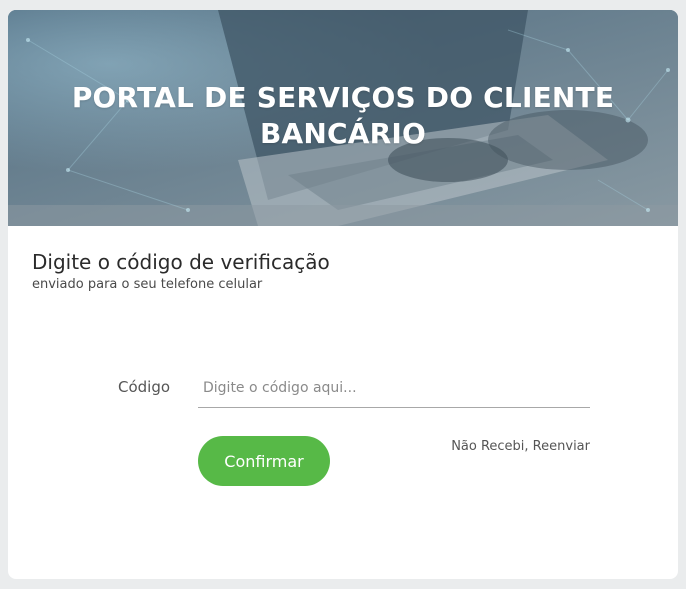 The width and height of the screenshot is (686, 589). Describe the element at coordinates (343, 97) in the screenshot. I see `page-title-line1: PORTAL DE SERVIÇOS DO CLIENTE` at that location.